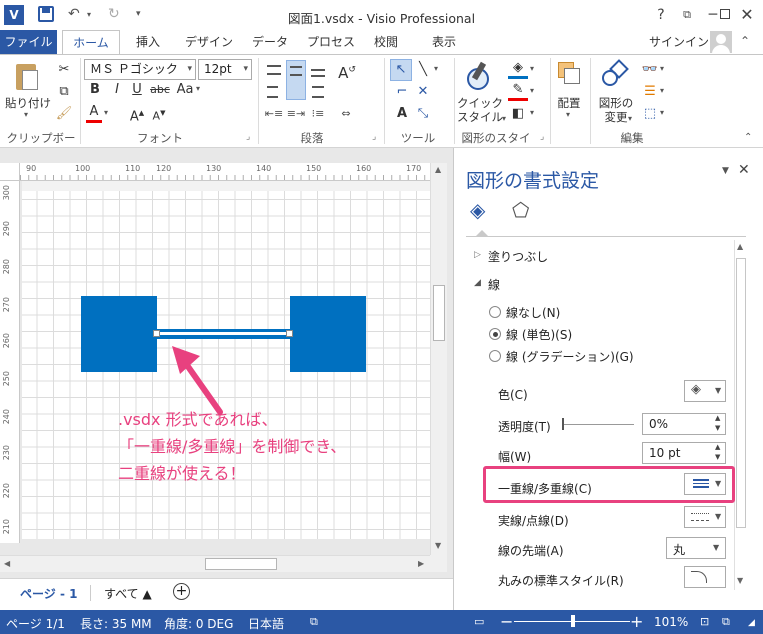 The image size is (763, 634). What do you see at coordinates (128, 593) in the screenshot?
I see `all-pages-button: すべて ▲` at bounding box center [128, 593].